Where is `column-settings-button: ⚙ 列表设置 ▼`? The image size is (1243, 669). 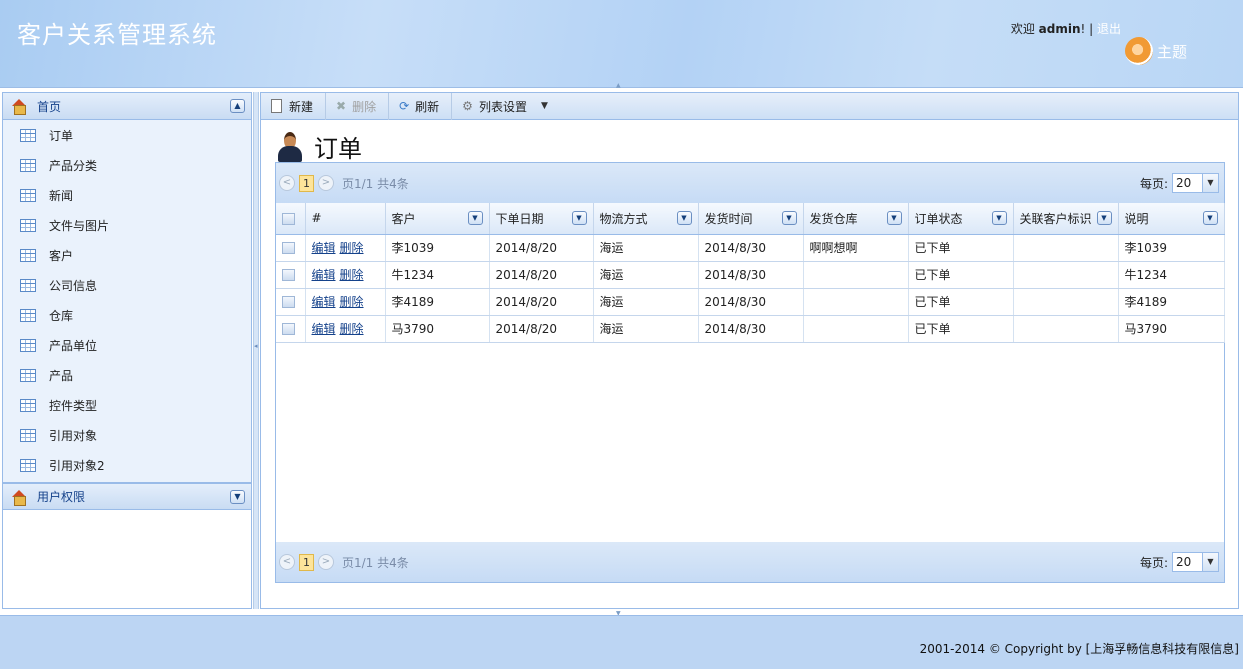
column-settings-button: ⚙ 列表设置 ▼ is located at coordinates (506, 106).